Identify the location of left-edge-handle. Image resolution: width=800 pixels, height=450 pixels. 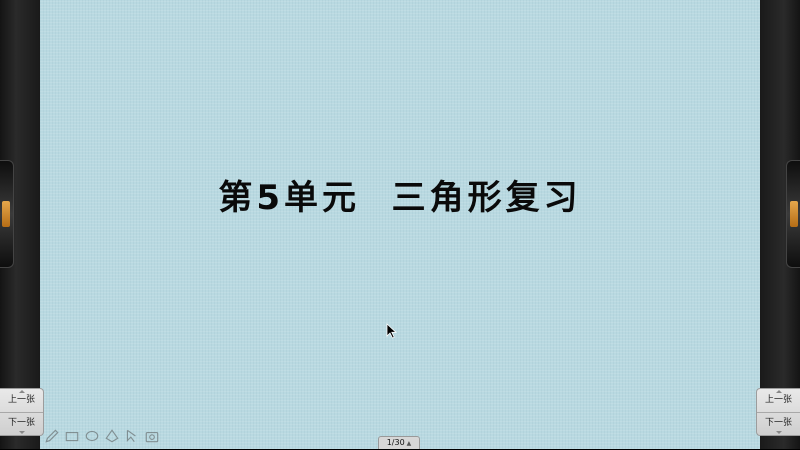
(7, 214).